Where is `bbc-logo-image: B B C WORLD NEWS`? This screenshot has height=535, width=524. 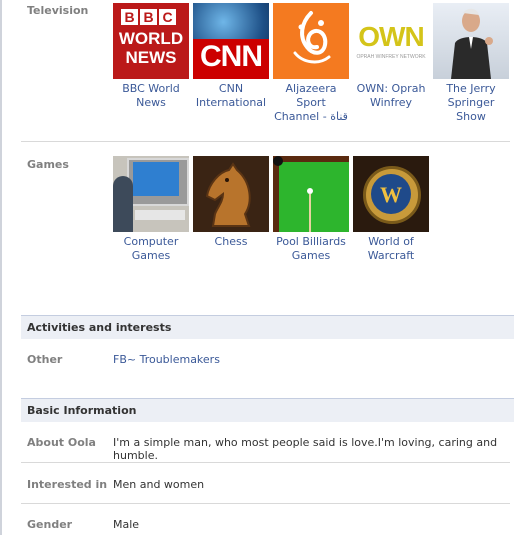 bbc-logo-image: B B C WORLD NEWS is located at coordinates (151, 41).